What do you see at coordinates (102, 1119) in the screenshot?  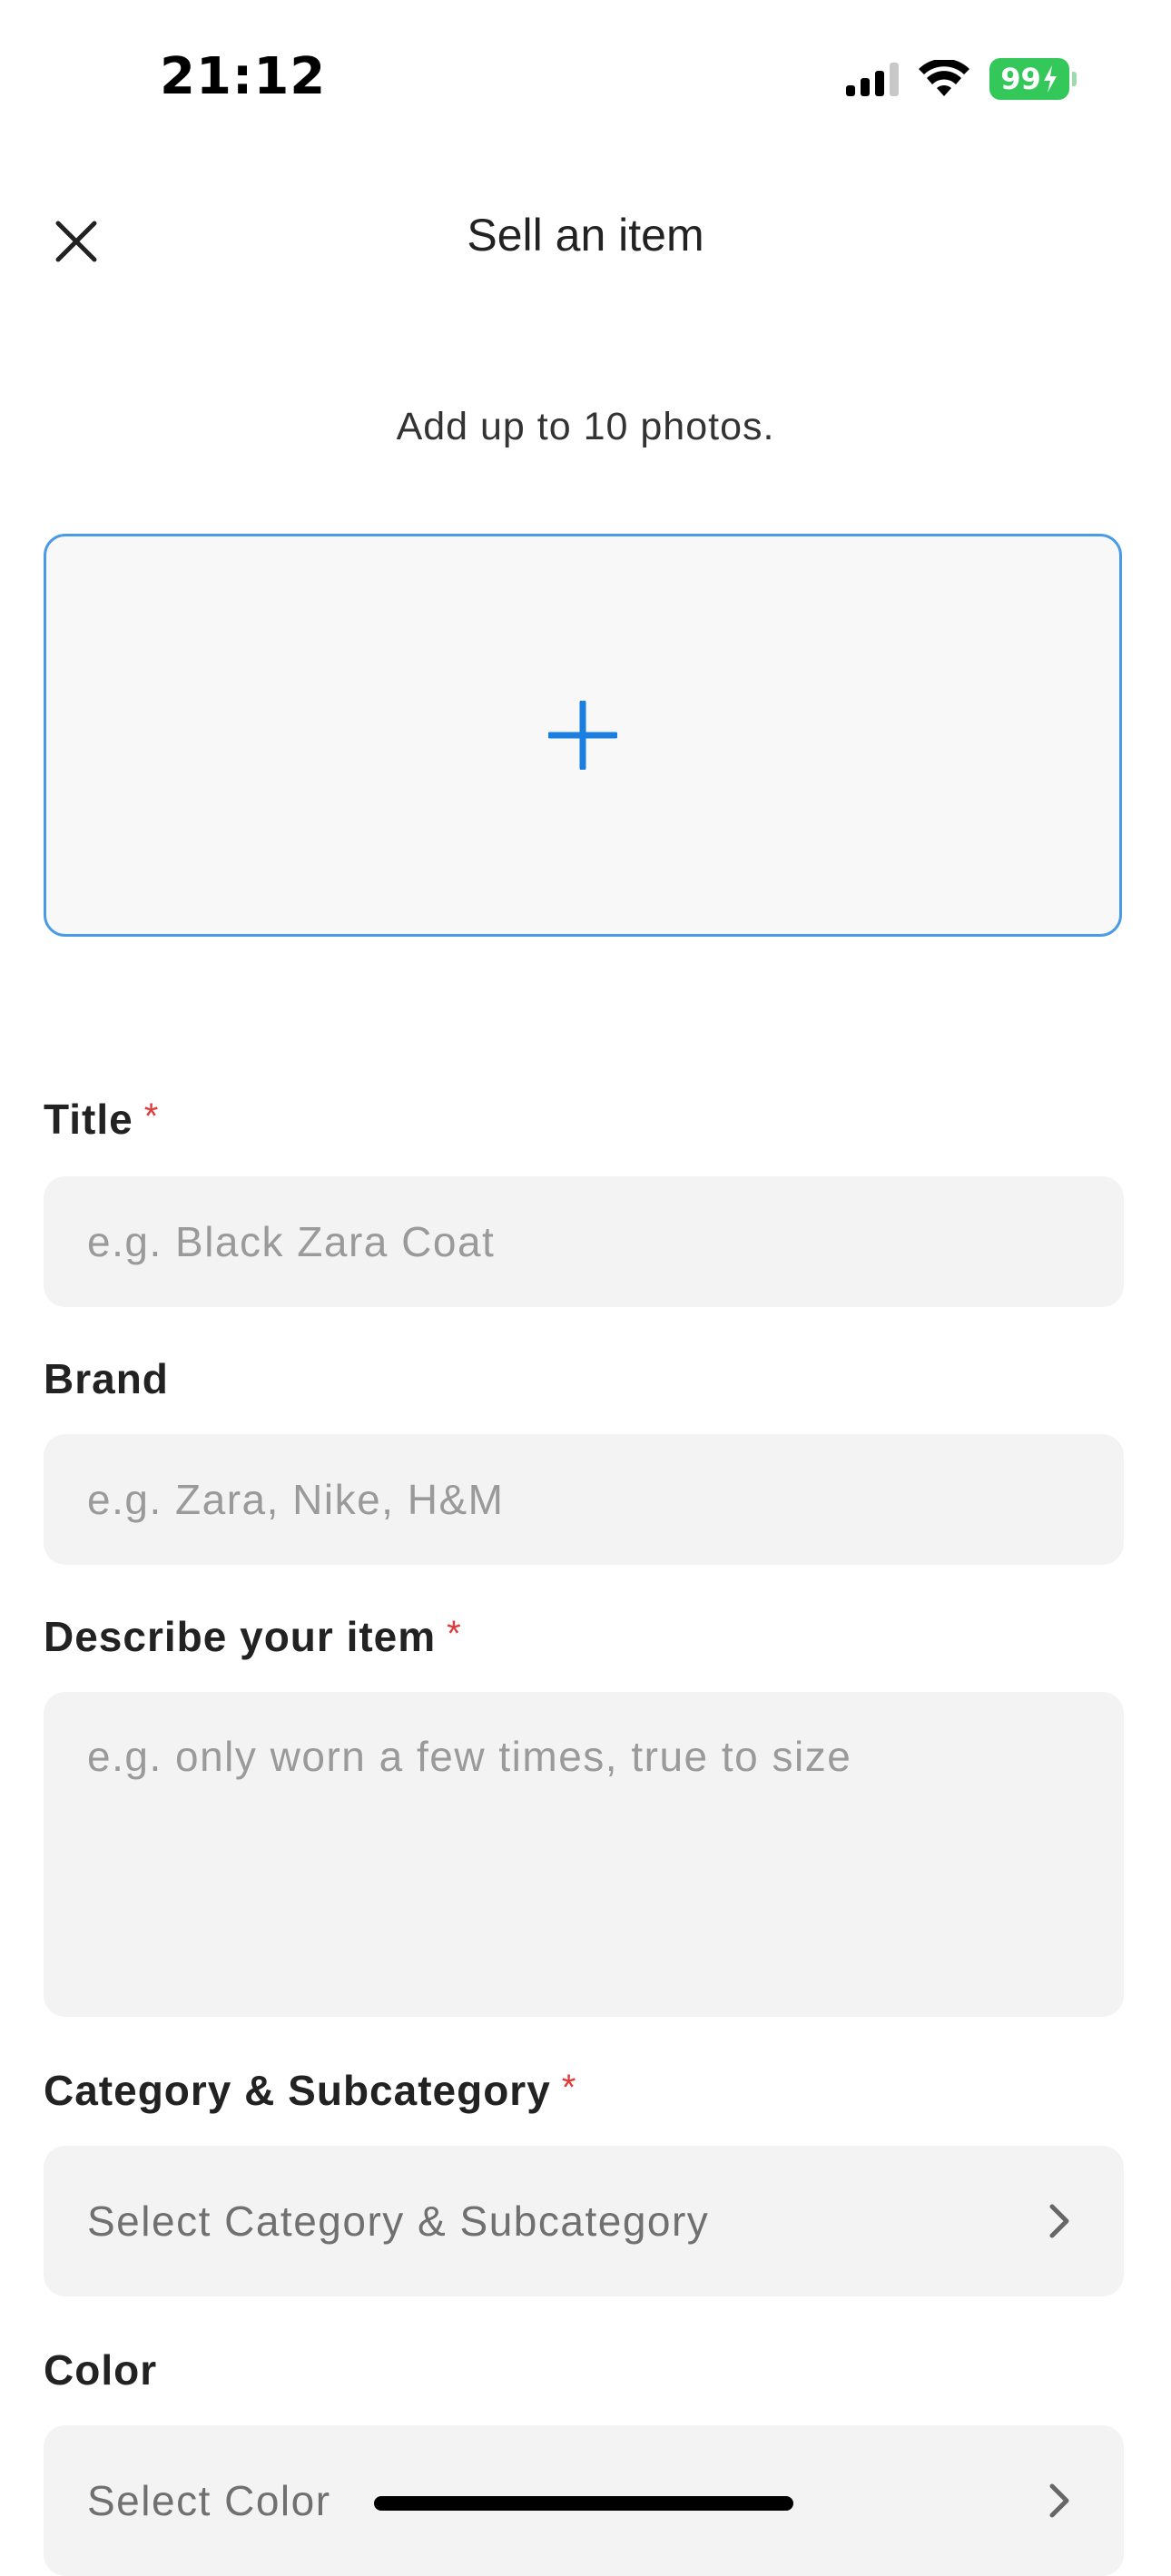 I see `title-label: Title *` at bounding box center [102, 1119].